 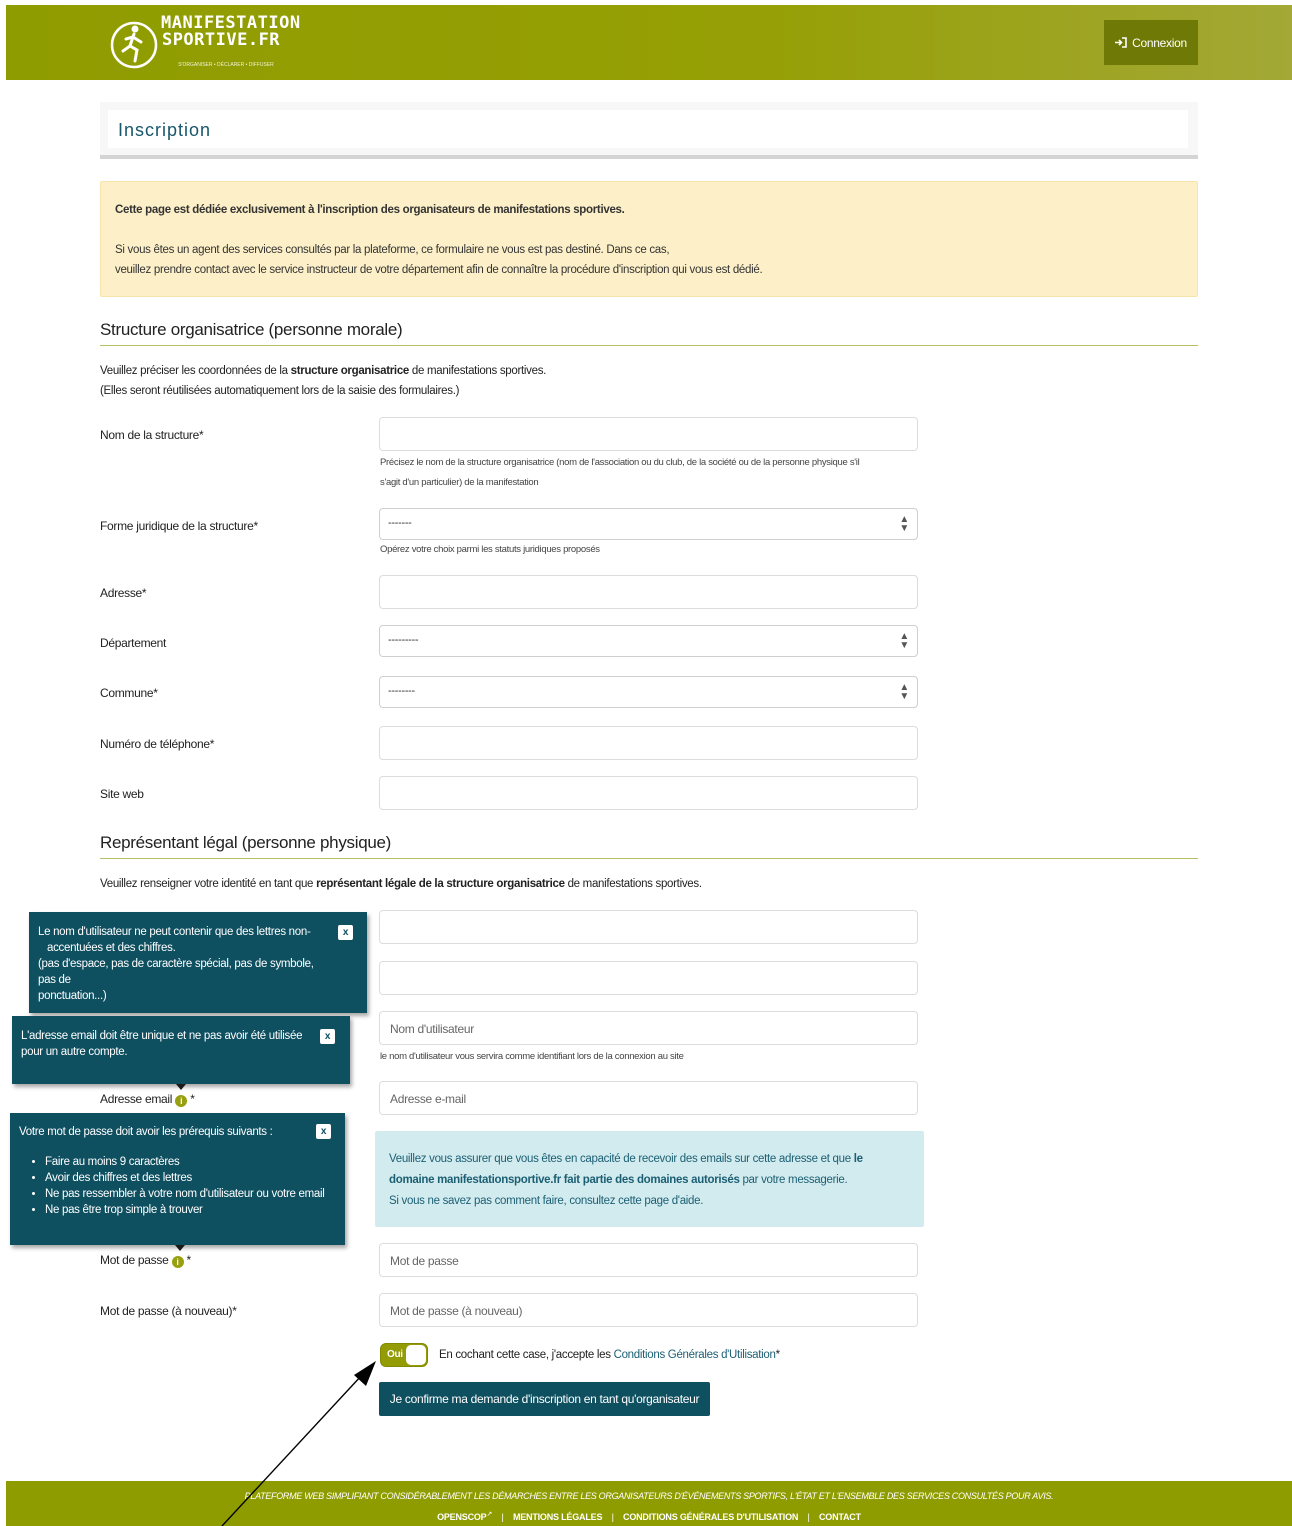 What do you see at coordinates (147, 1099) in the screenshot?
I see `label-email: Adresse email i *` at bounding box center [147, 1099].